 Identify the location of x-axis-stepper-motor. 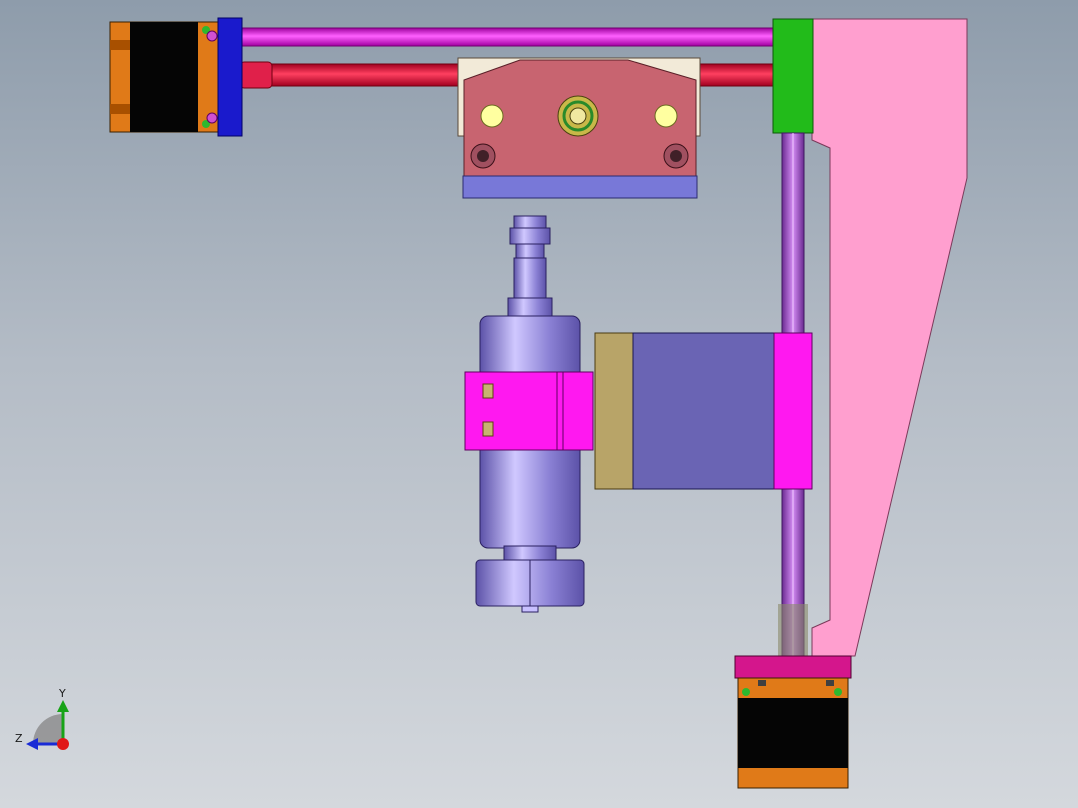
(165, 77).